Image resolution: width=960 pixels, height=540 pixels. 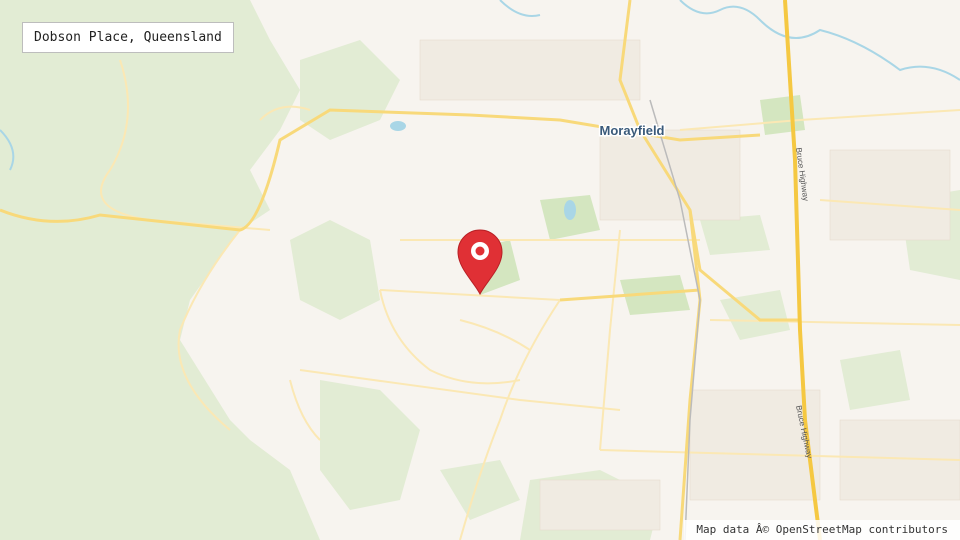 I want to click on place-label-morayfield: Morayfield, so click(x=631, y=130).